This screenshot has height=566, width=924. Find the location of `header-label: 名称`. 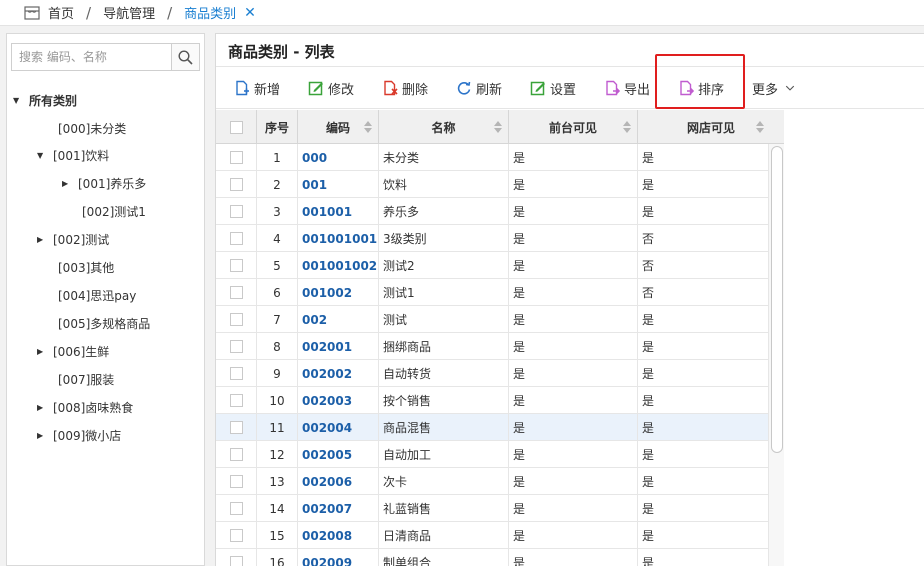

header-label: 名称 is located at coordinates (443, 127).